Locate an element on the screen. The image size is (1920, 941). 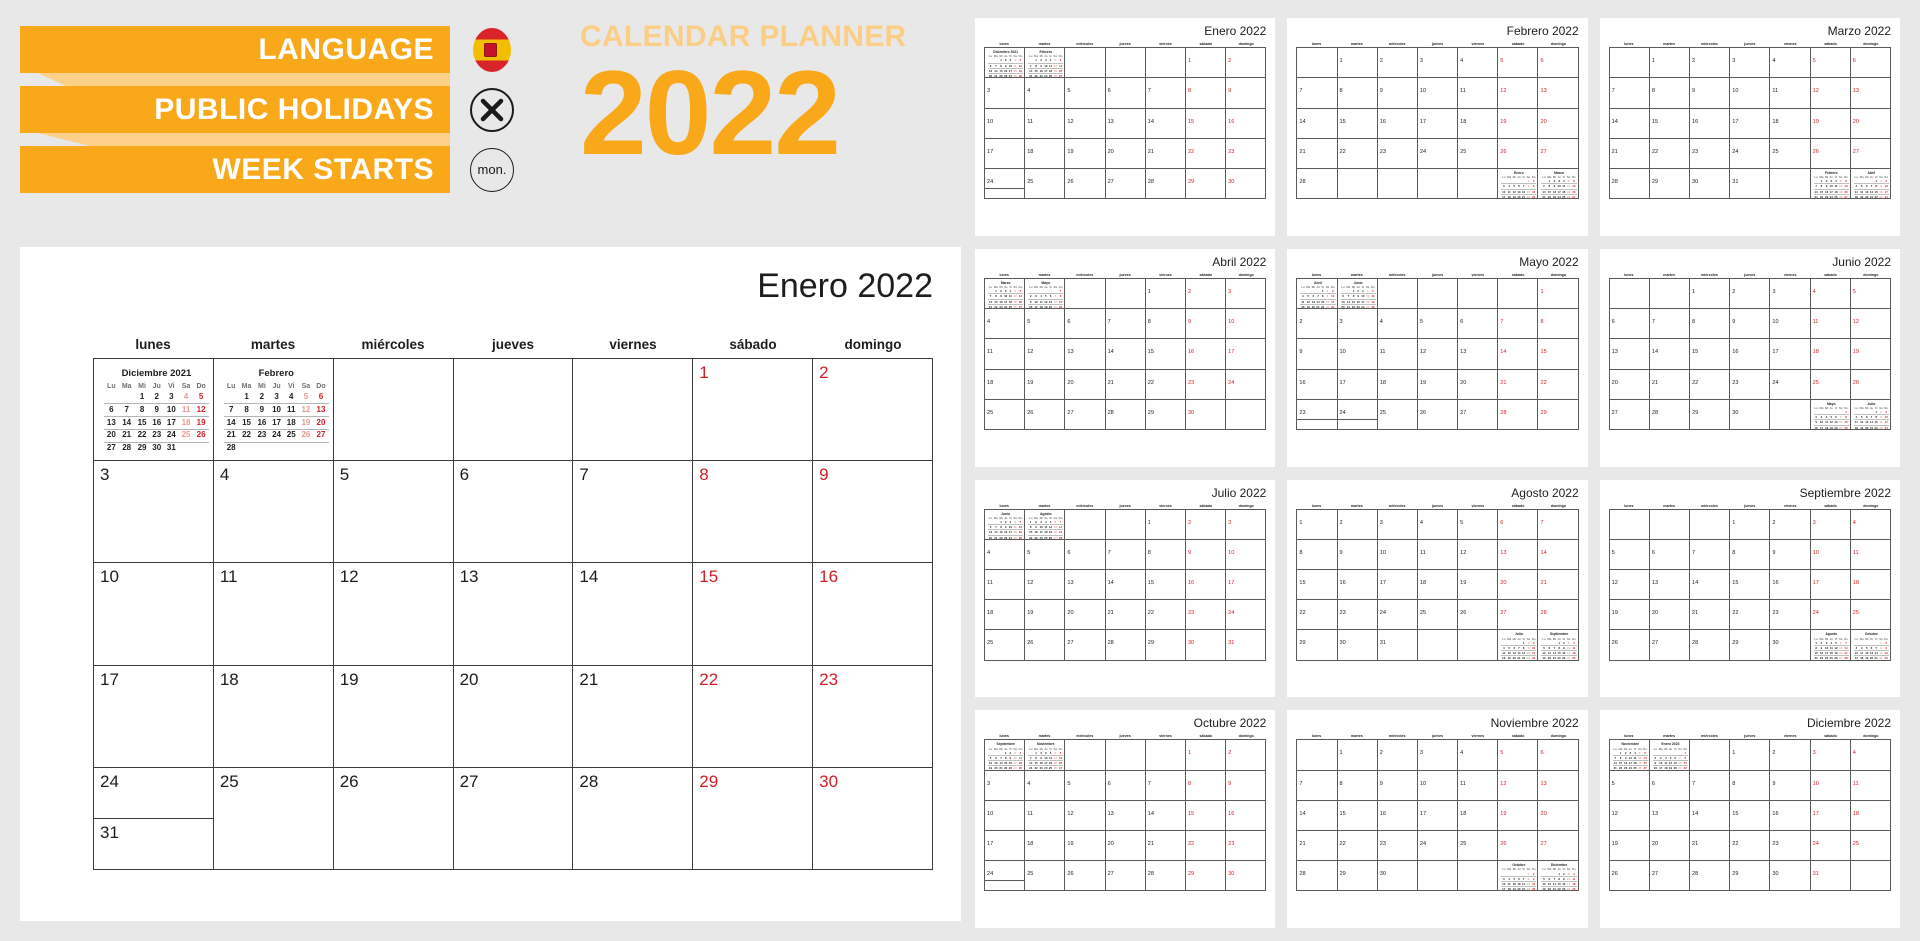
ribbon-language: LANGUAGE is located at coordinates (235, 49).